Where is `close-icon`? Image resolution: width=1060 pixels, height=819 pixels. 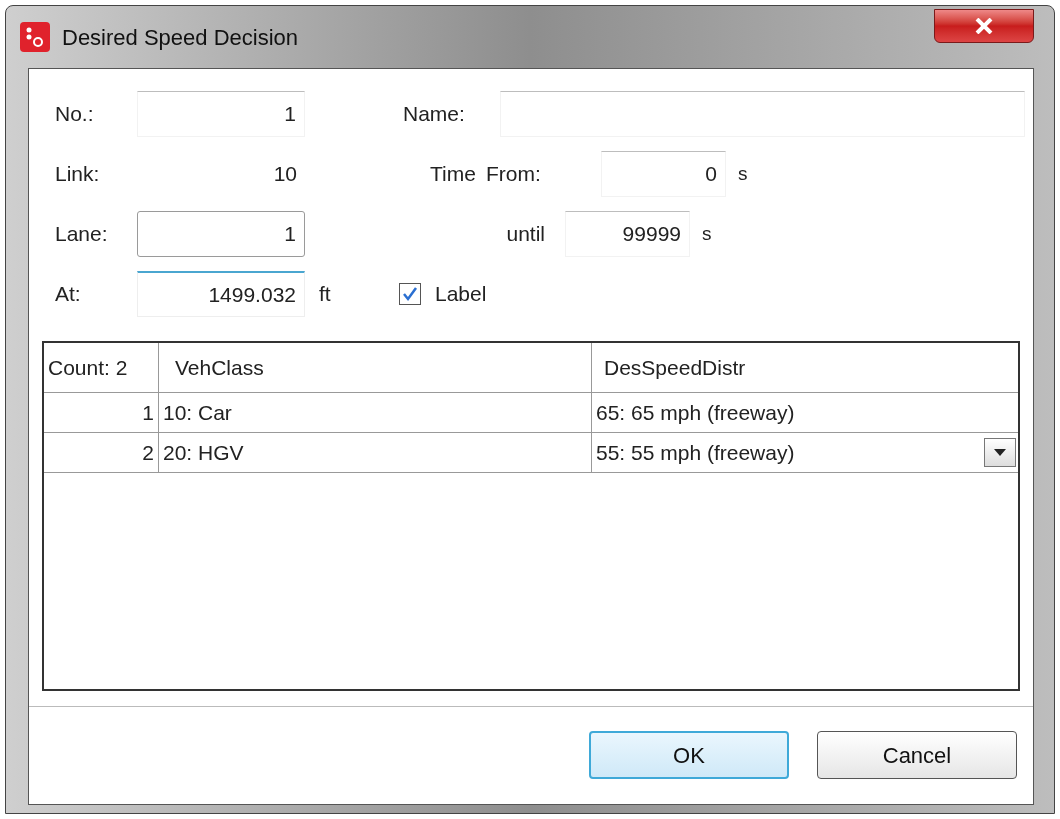
close-icon is located at coordinates (984, 26).